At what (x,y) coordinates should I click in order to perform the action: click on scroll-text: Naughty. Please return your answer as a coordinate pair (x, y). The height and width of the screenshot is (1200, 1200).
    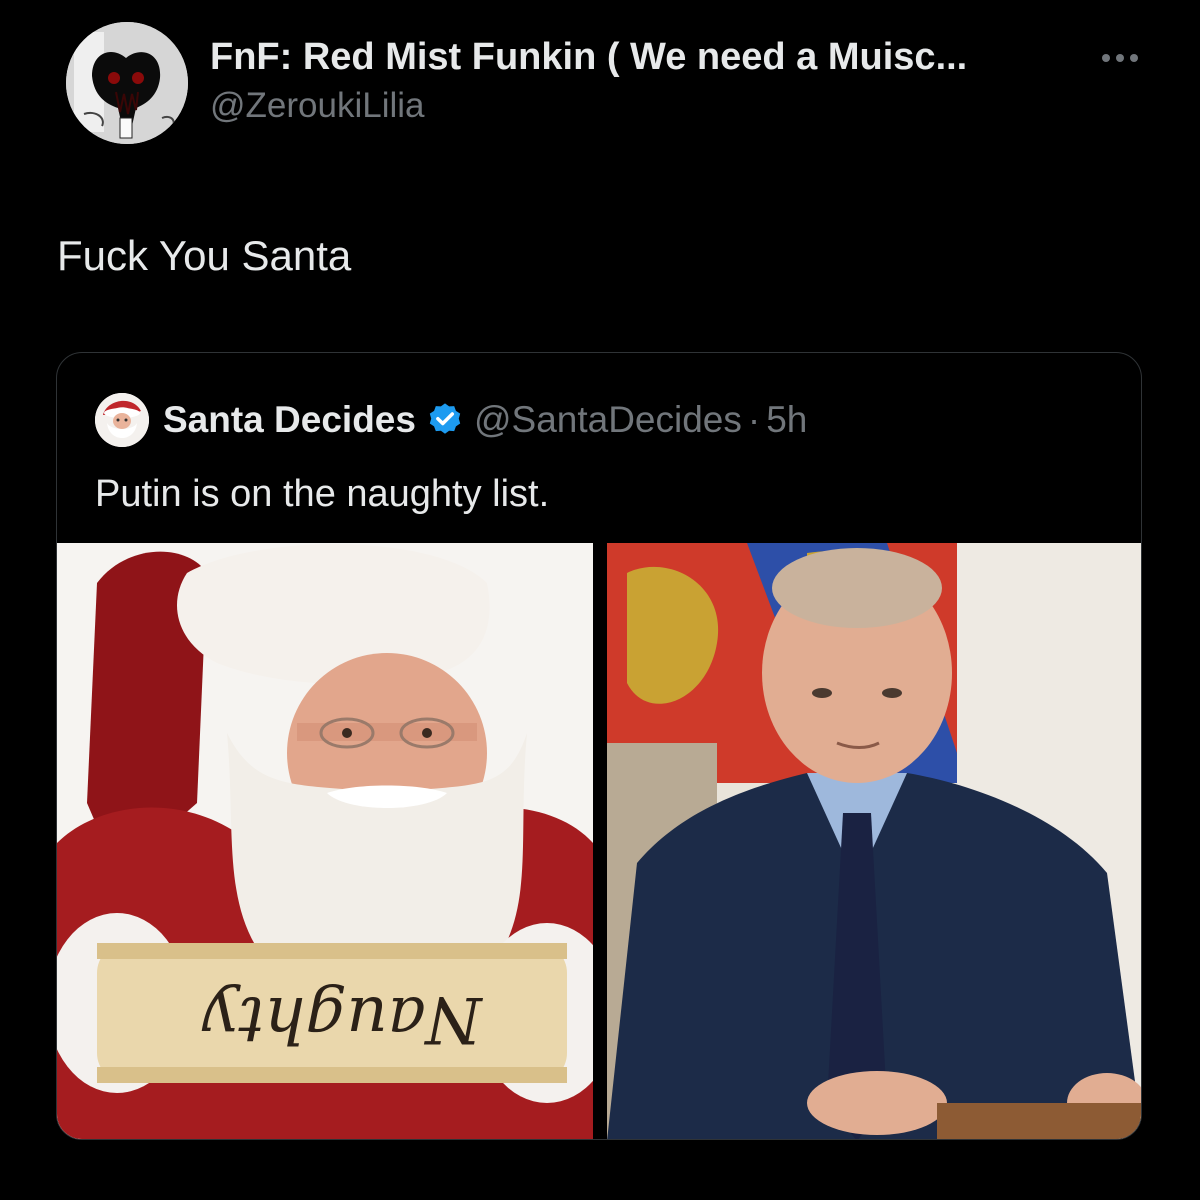
    Looking at the image, I should click on (342, 1019).